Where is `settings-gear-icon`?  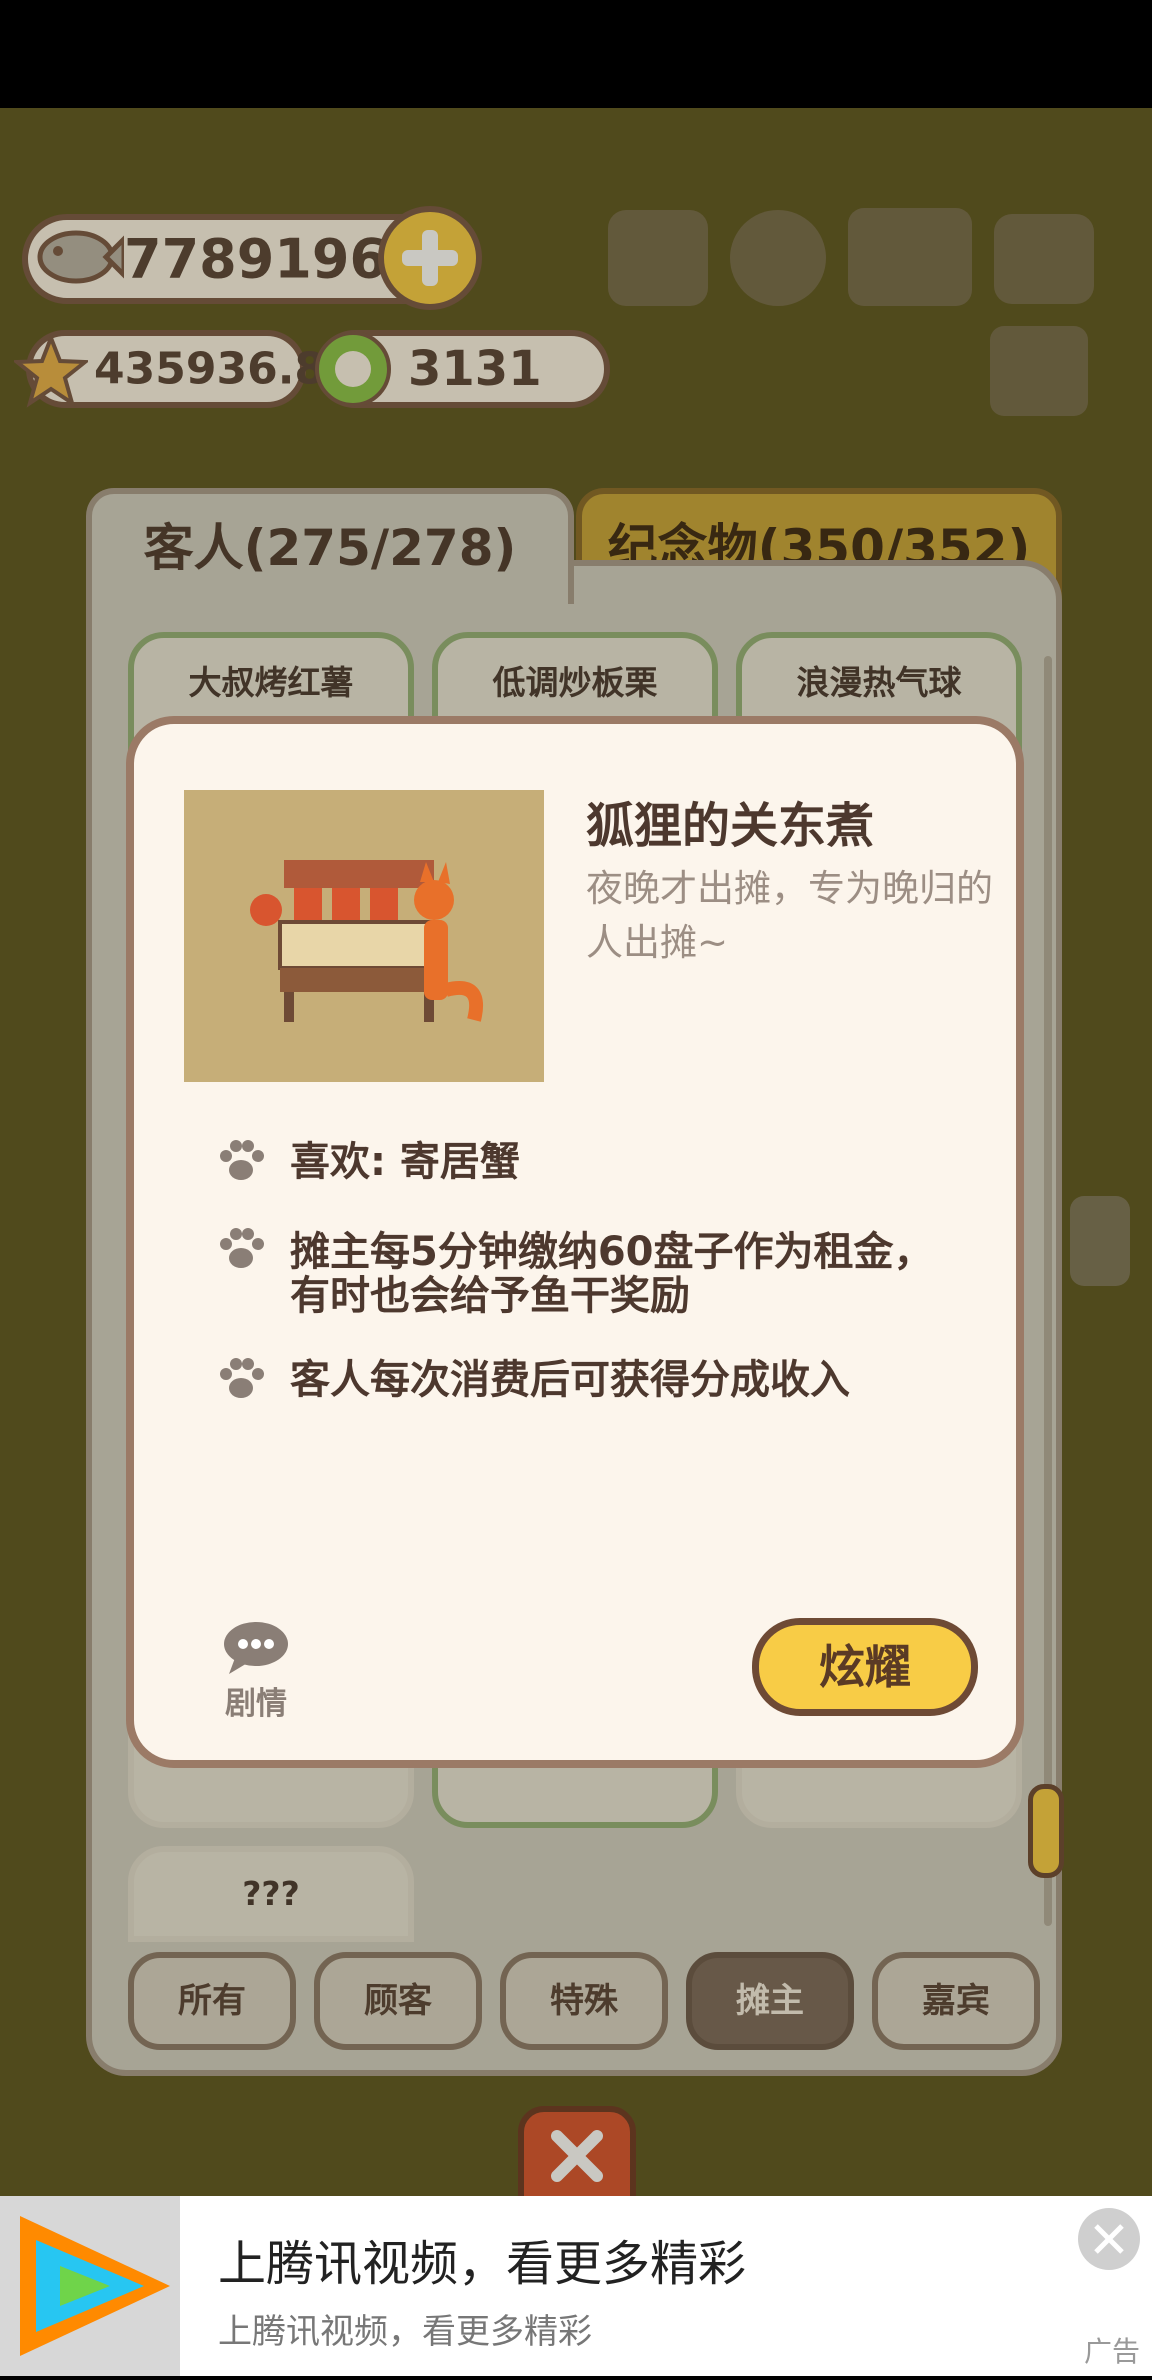
settings-gear-icon is located at coordinates (778, 258).